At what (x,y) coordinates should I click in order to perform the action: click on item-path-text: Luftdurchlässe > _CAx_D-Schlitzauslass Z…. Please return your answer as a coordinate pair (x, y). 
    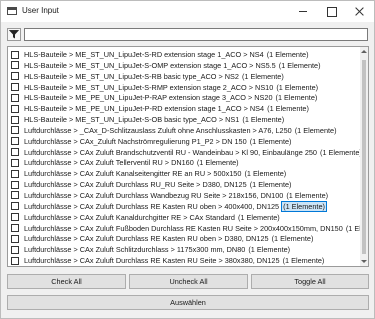
    Looking at the image, I should click on (158, 130).